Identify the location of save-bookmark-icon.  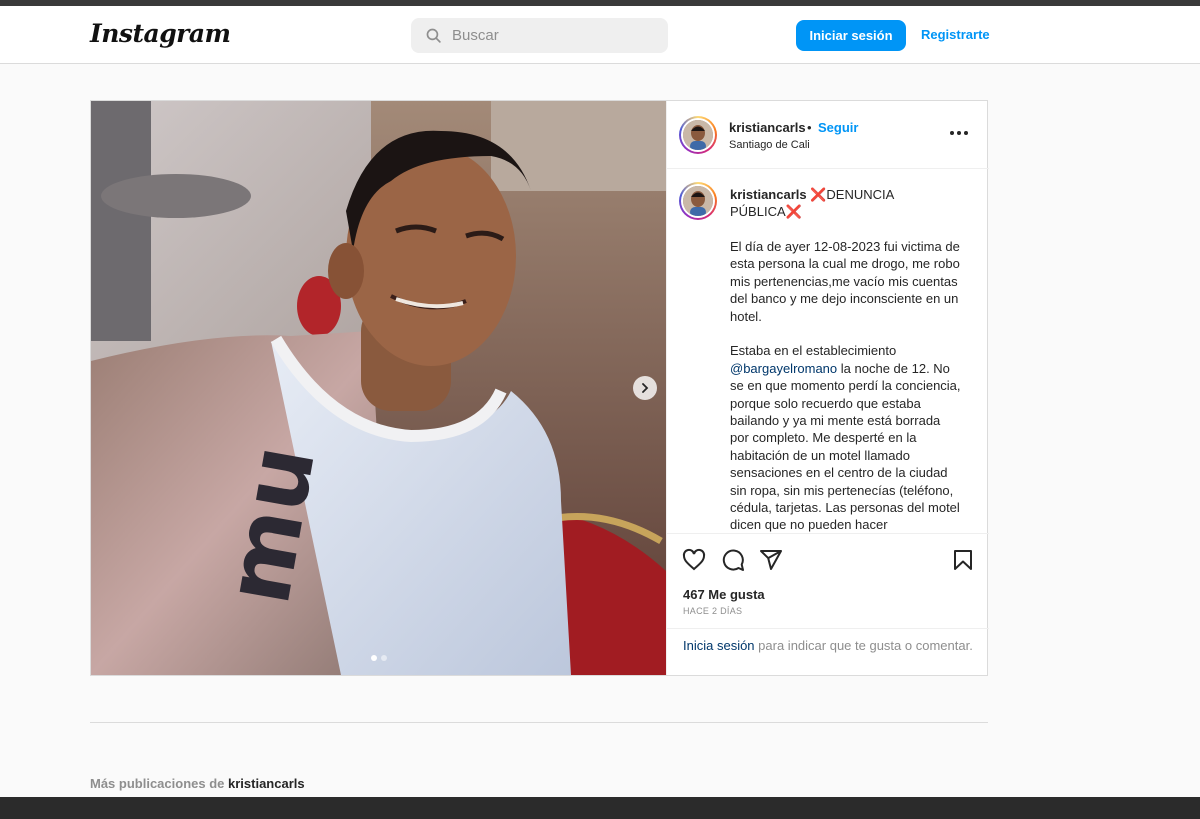
(963, 560).